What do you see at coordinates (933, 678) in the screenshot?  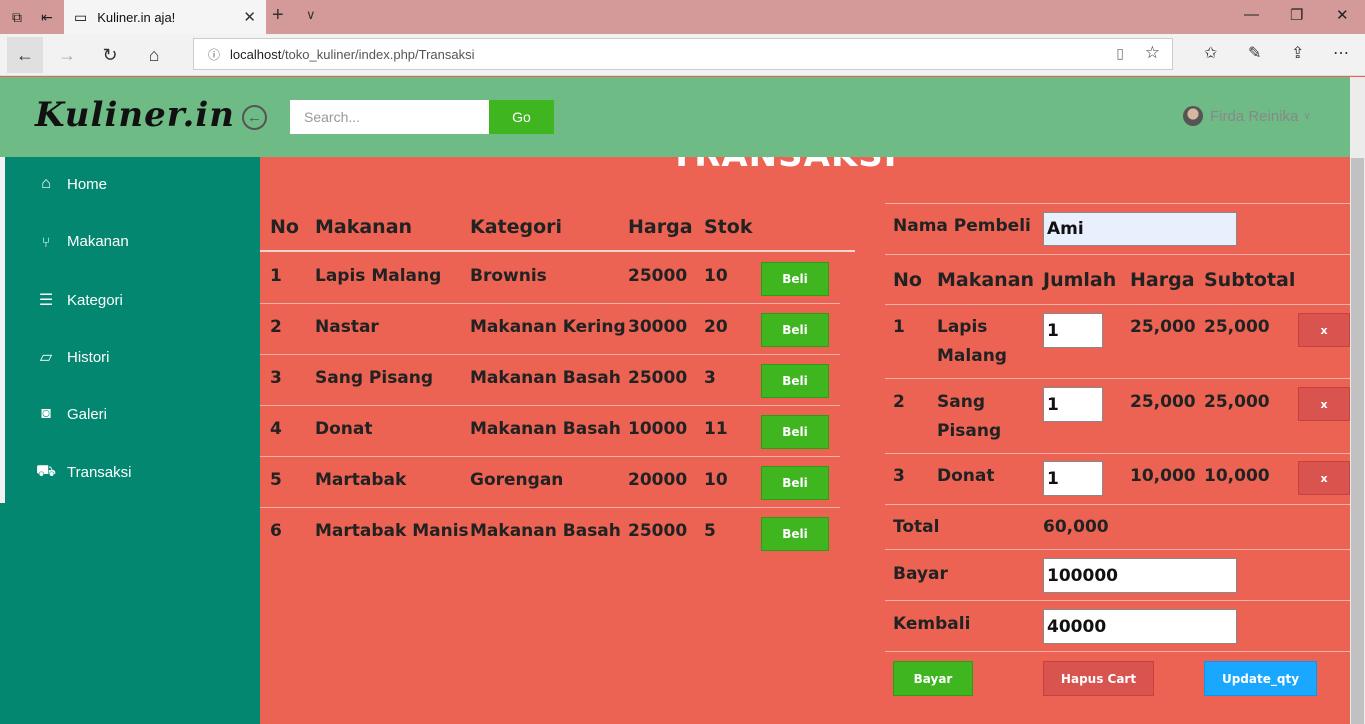 I see `bayar-button: Bayar` at bounding box center [933, 678].